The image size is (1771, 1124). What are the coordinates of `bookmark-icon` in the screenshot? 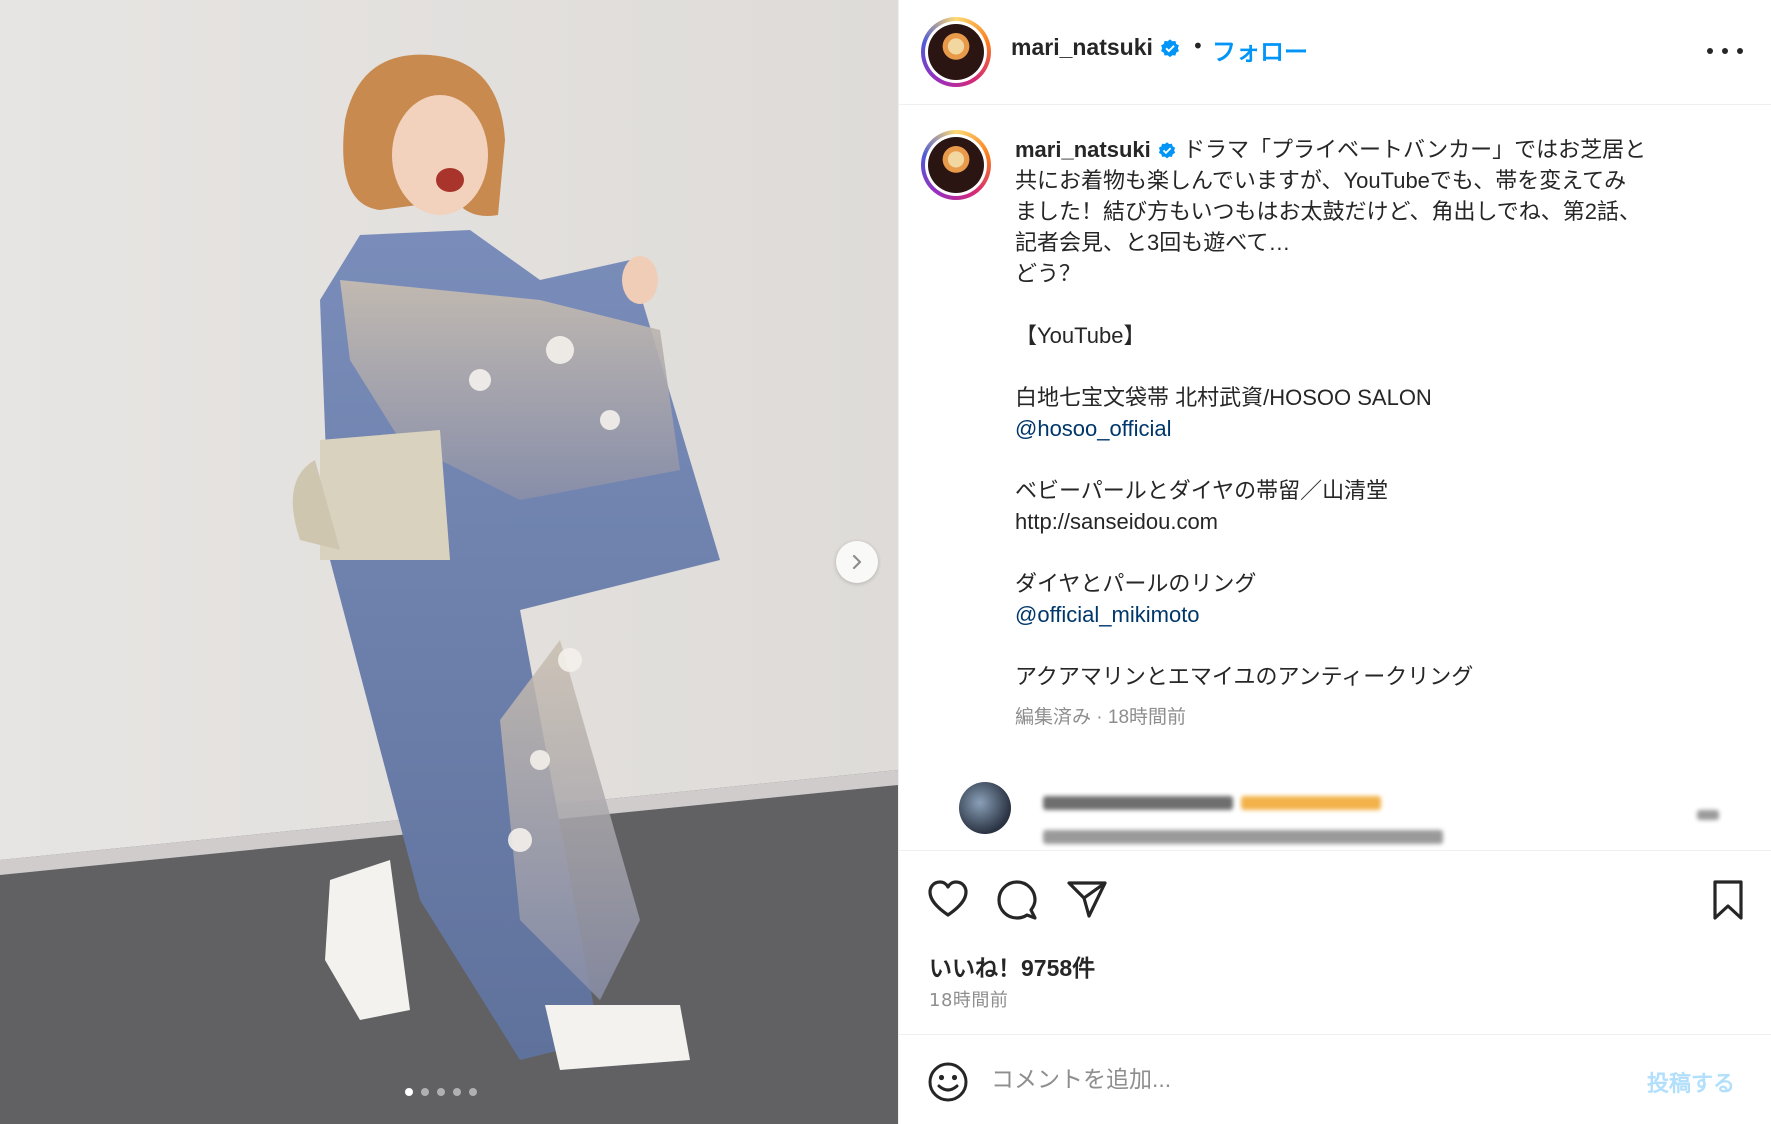 It's located at (1728, 900).